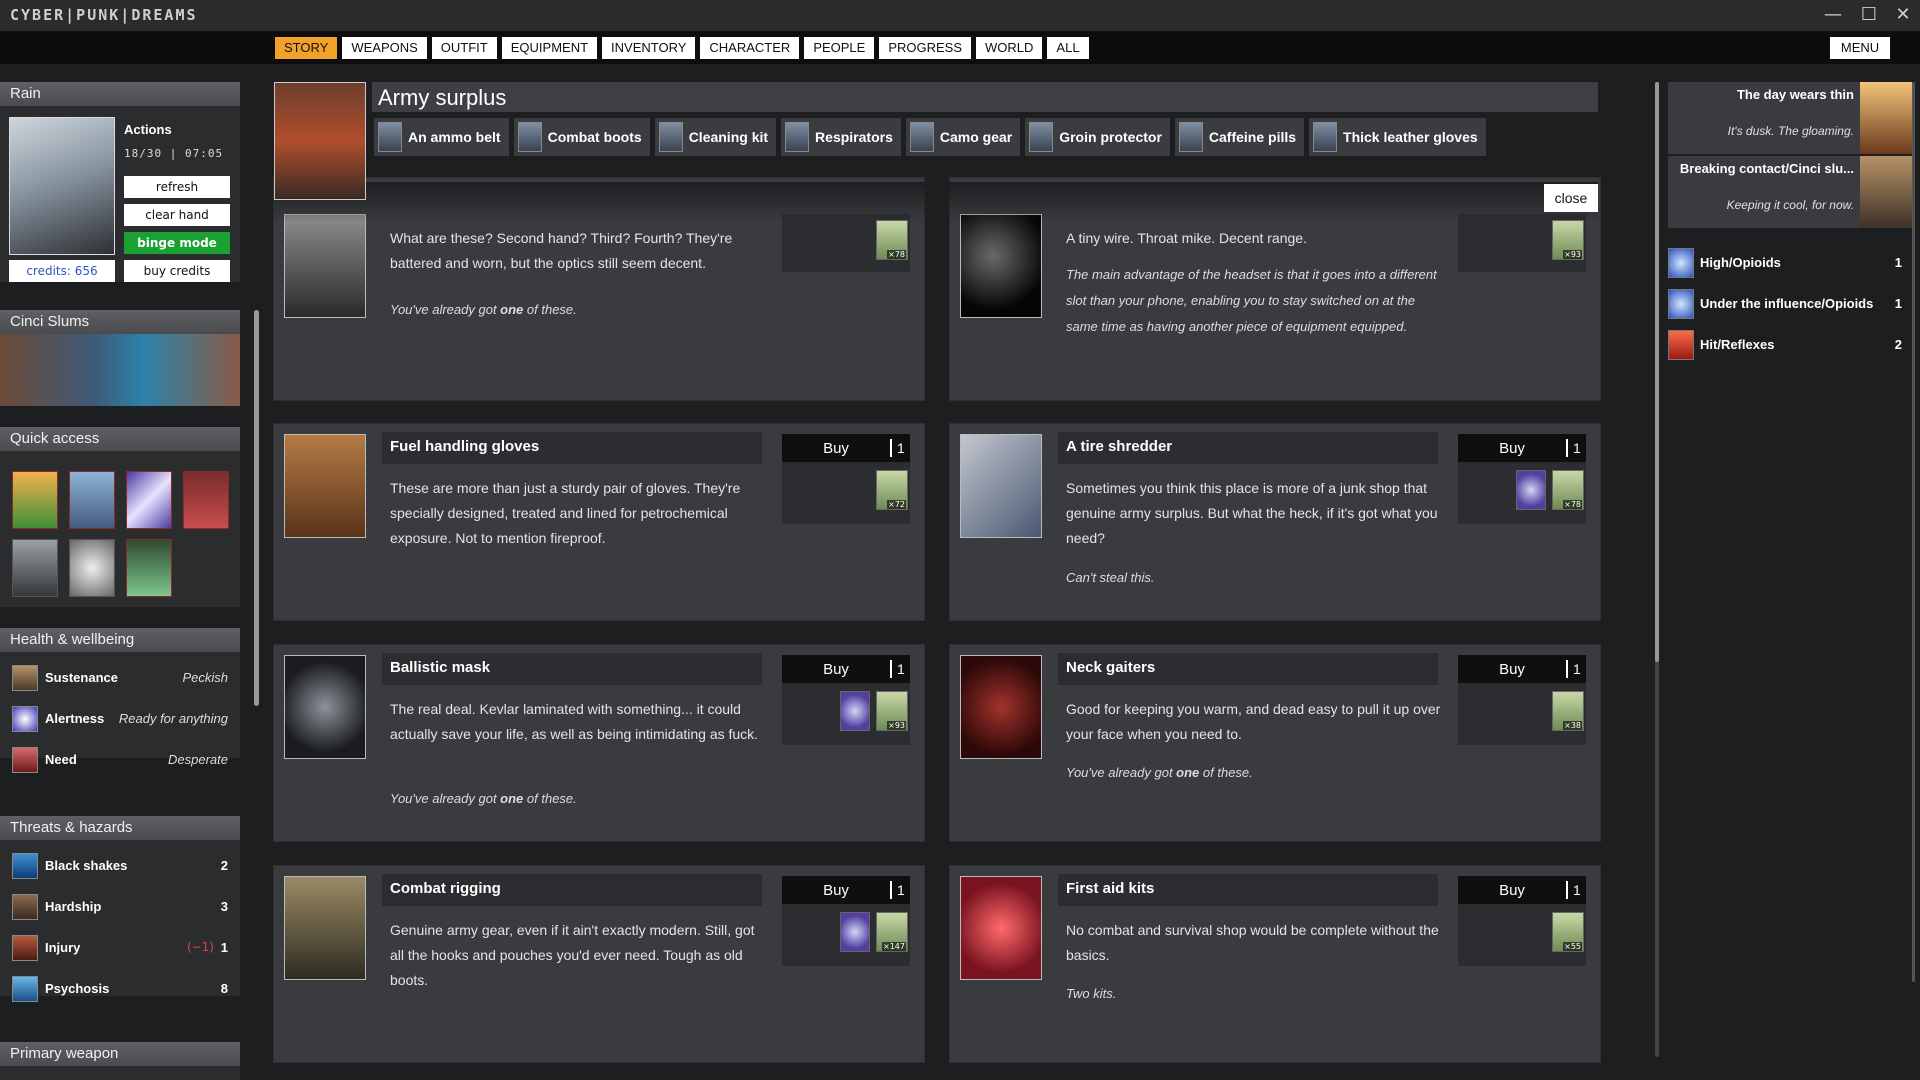 The width and height of the screenshot is (1920, 1080). What do you see at coordinates (120, 947) in the screenshot?
I see `threat-injury: Injury (−1) 1` at bounding box center [120, 947].